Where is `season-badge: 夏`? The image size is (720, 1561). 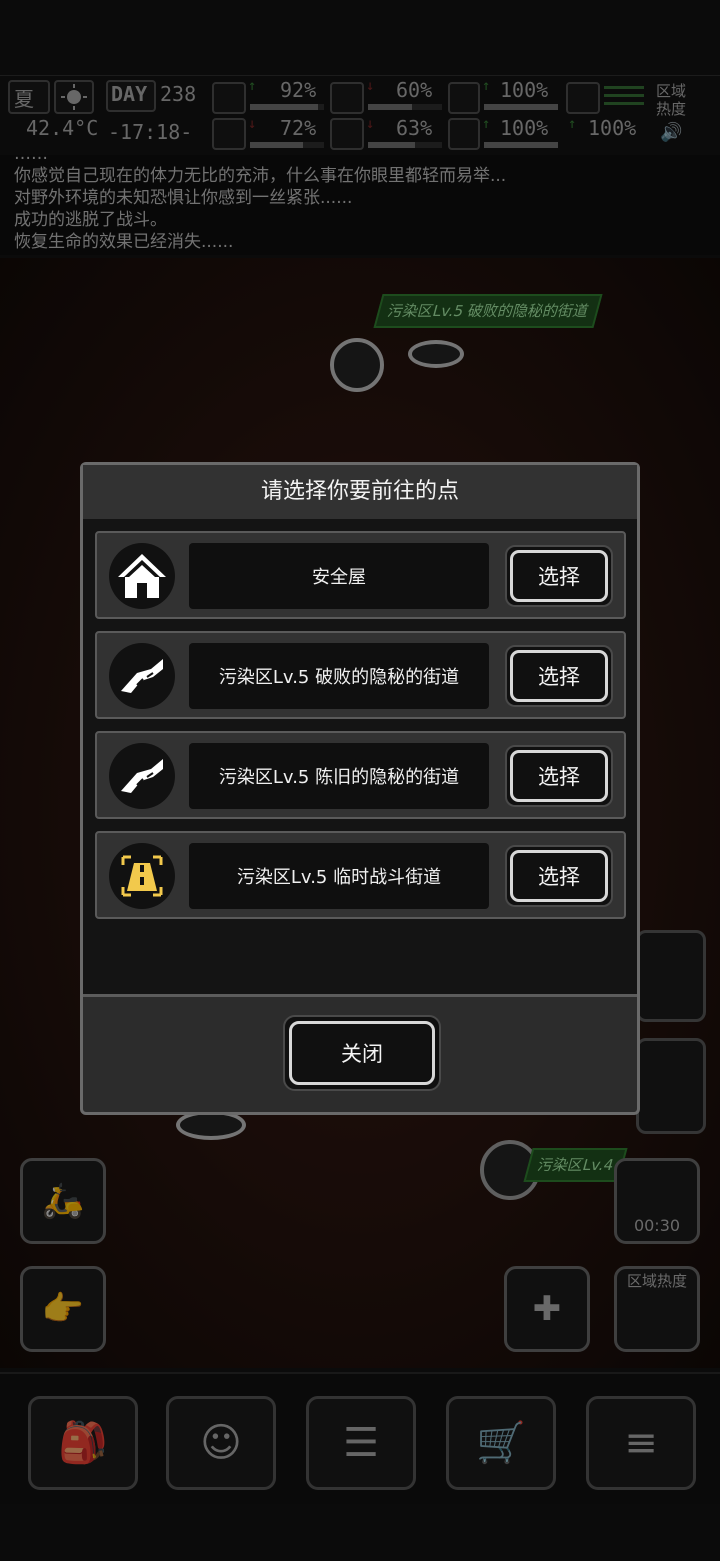
season-badge: 夏 is located at coordinates (29, 97).